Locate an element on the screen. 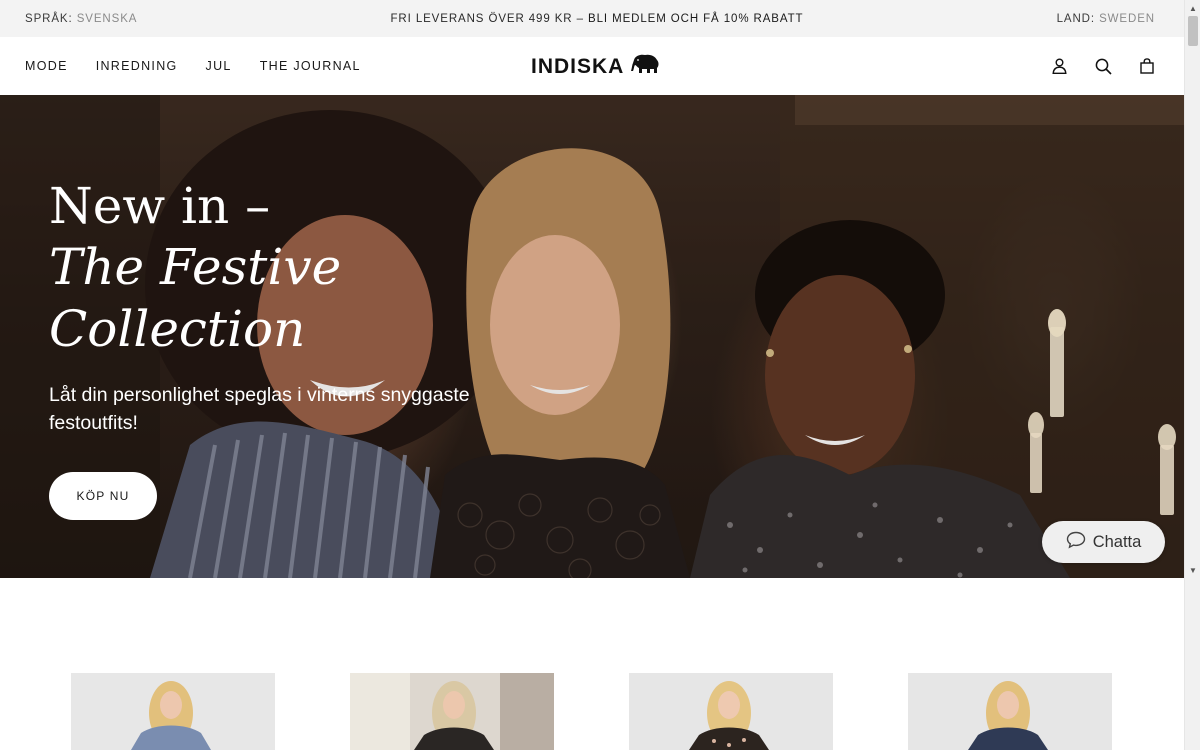  site-header: MODE INREDNING JUL THE JOURNAL INDISKA is located at coordinates (592, 66).